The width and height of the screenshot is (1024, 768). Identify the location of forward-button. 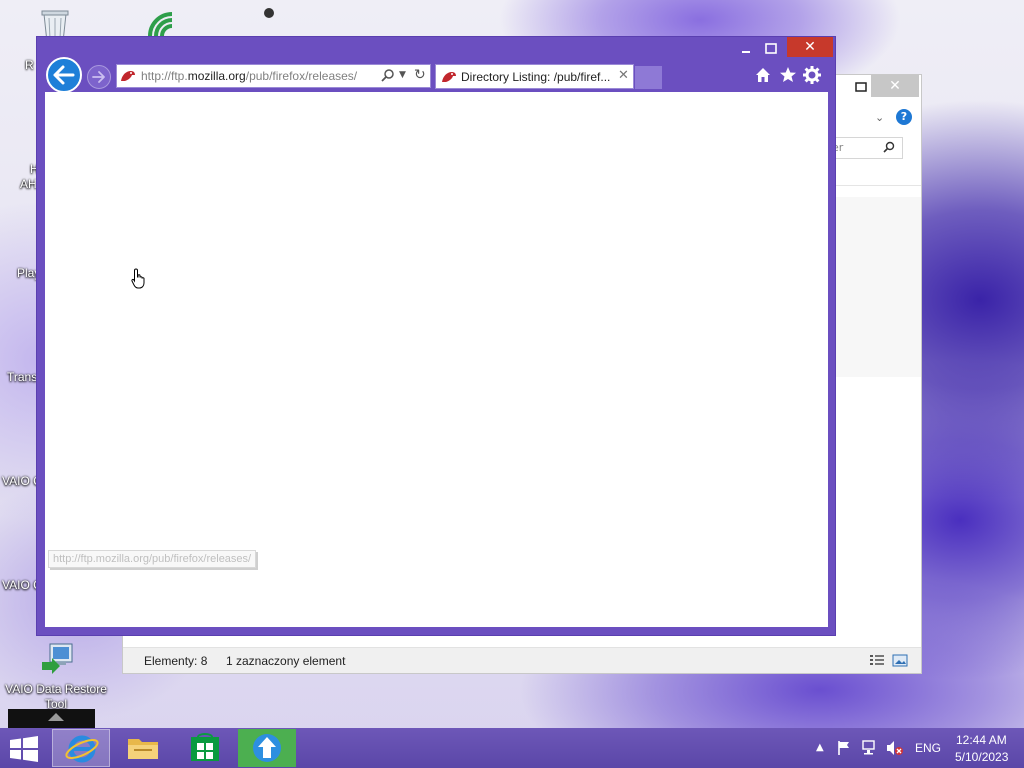
(99, 77).